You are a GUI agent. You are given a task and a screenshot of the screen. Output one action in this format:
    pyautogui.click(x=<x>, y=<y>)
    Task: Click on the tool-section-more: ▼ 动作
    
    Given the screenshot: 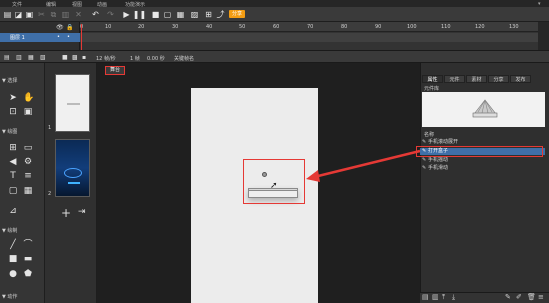 What is the action you would take?
    pyautogui.click(x=10, y=297)
    